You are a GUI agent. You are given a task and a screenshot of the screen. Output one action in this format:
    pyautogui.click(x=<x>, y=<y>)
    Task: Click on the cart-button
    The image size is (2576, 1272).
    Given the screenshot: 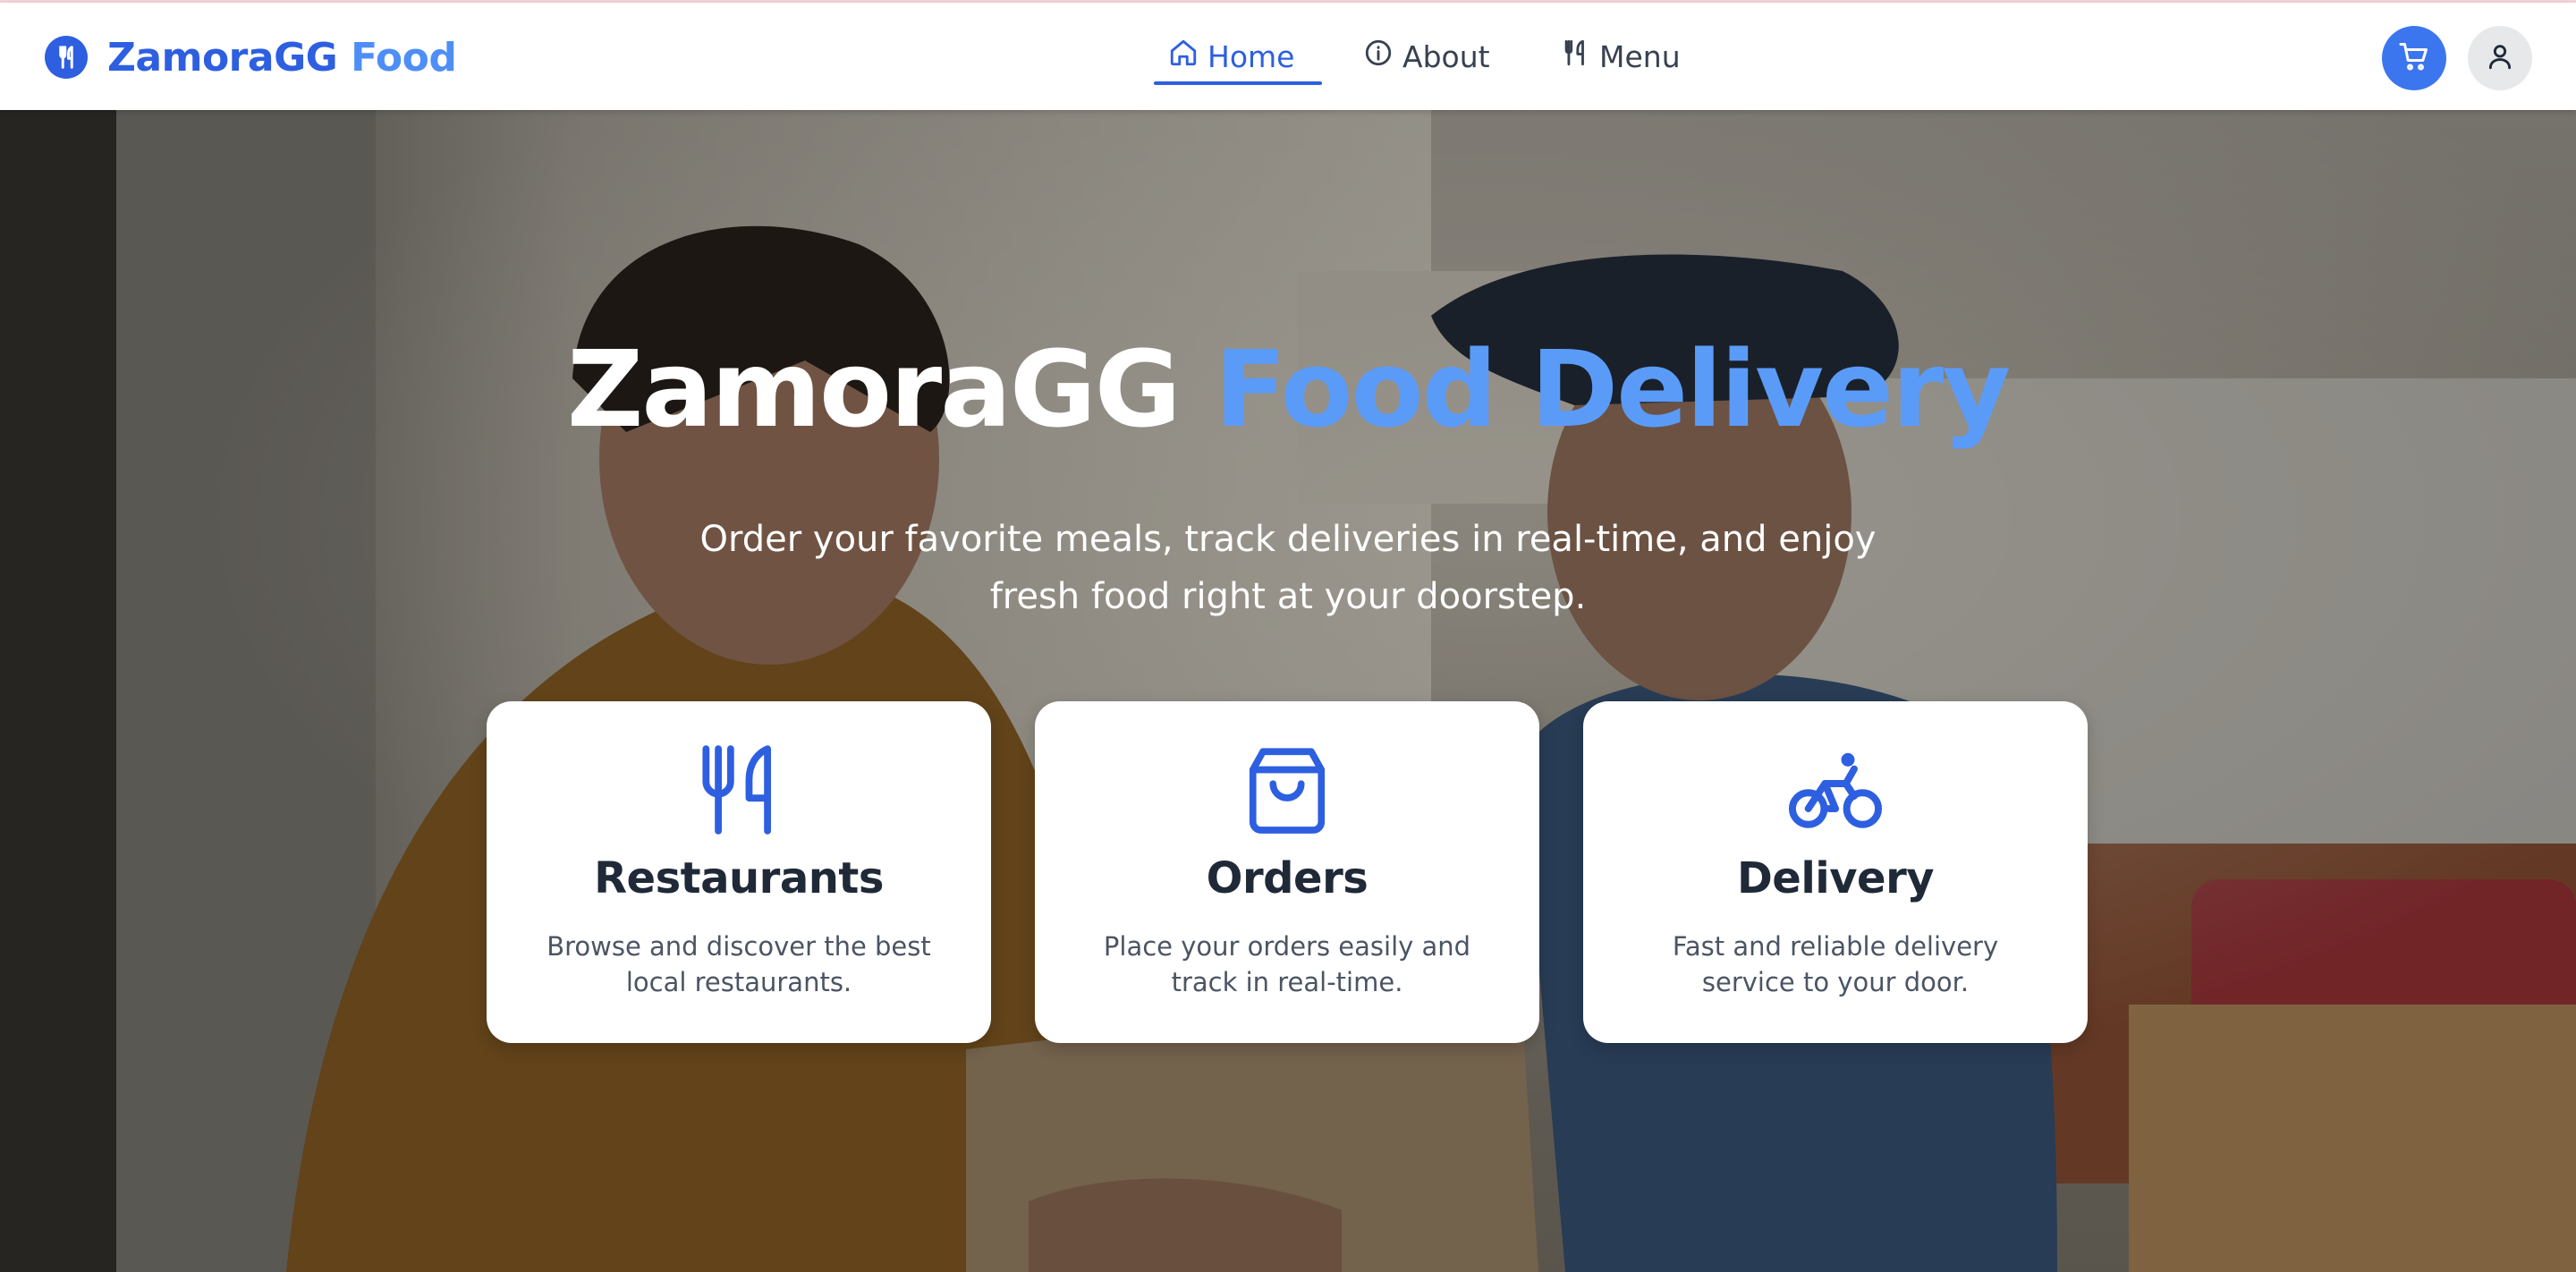 What is the action you would take?
    pyautogui.click(x=2414, y=58)
    